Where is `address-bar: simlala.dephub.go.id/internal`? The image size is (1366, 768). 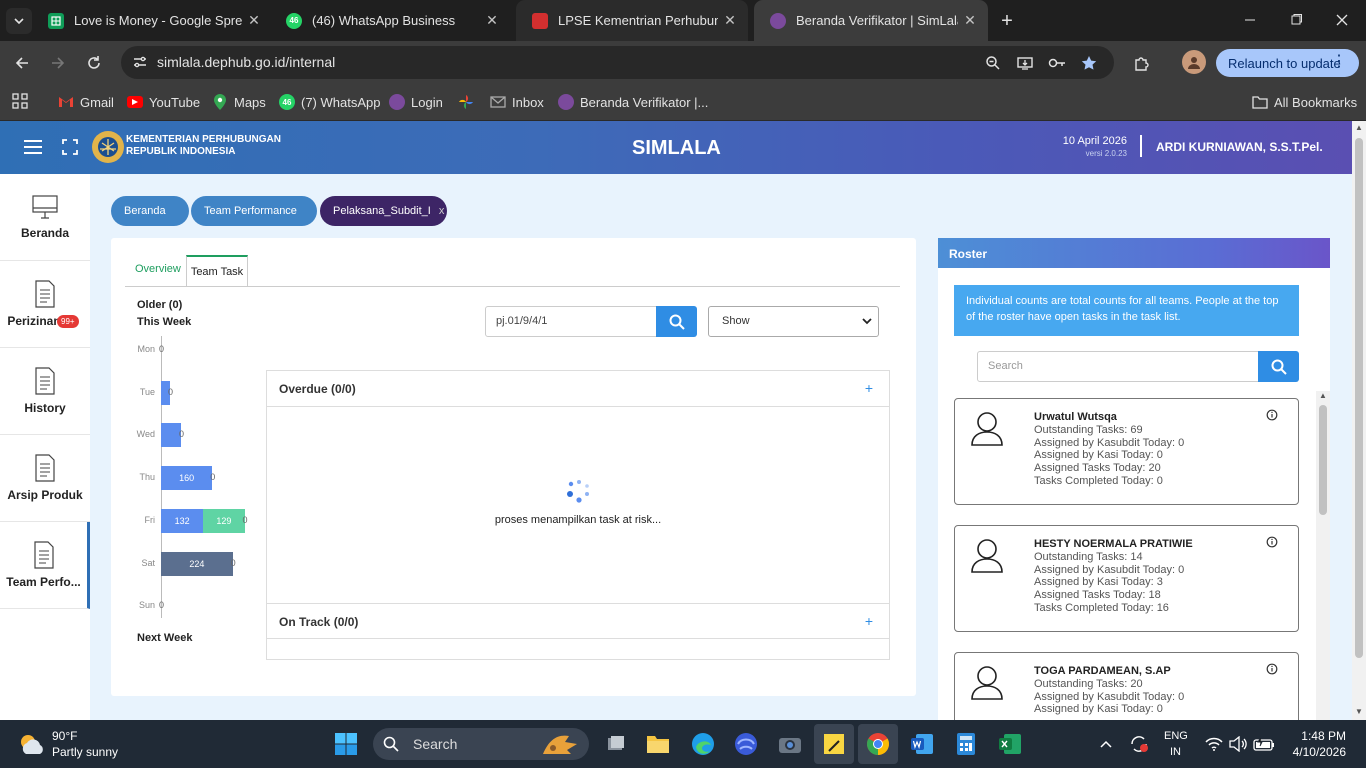 address-bar: simlala.dephub.go.id/internal is located at coordinates (617, 62).